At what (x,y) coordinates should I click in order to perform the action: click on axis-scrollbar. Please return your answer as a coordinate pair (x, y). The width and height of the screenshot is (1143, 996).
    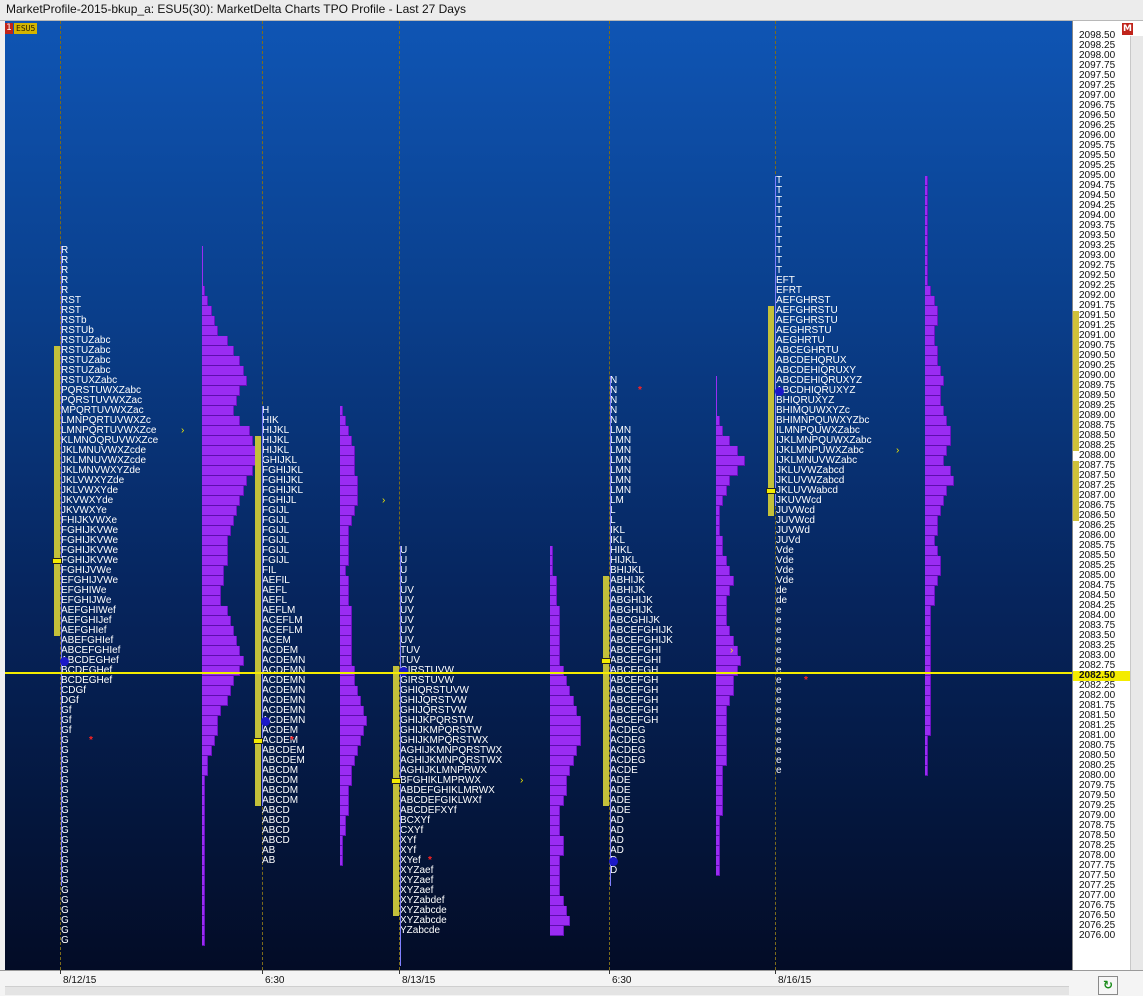
    Looking at the image, I should click on (1136, 503).